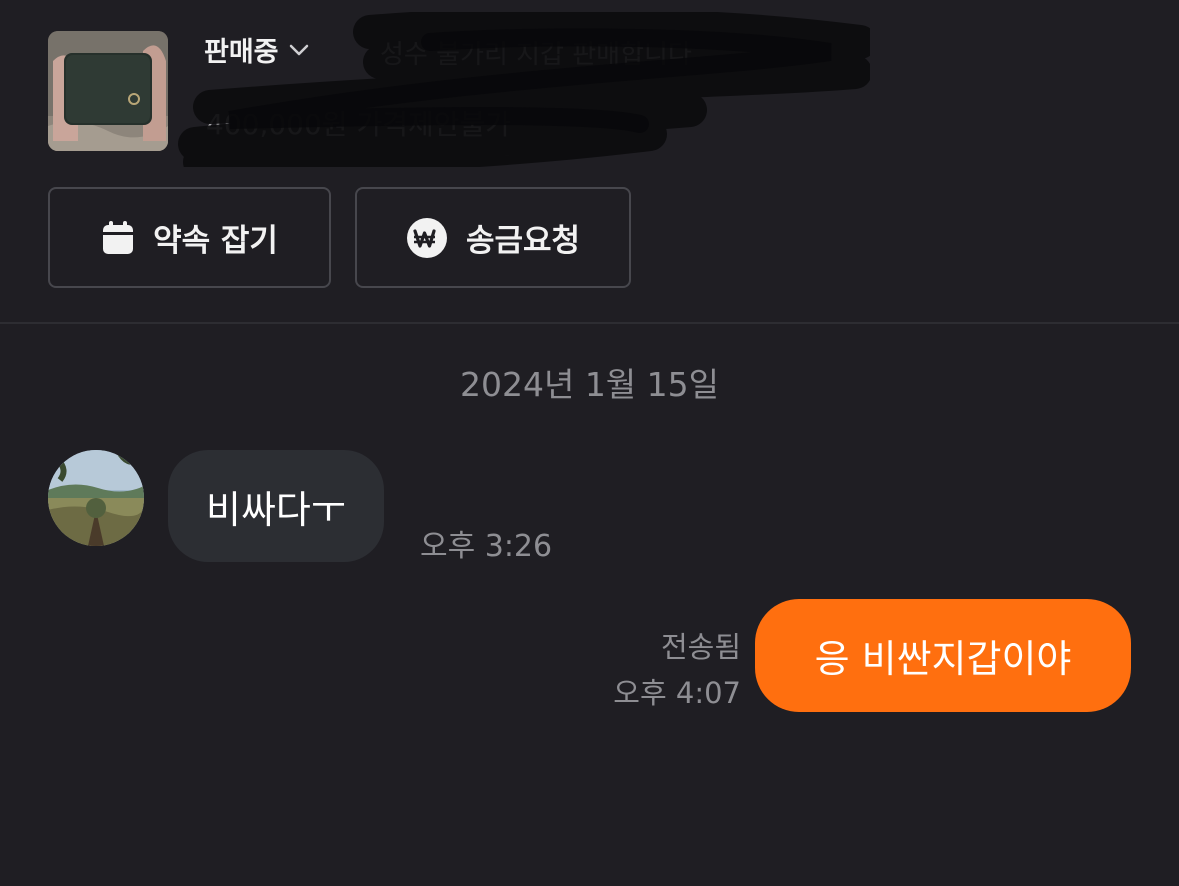 Image resolution: width=1179 pixels, height=886 pixels. What do you see at coordinates (299, 50) in the screenshot?
I see `chevron-down-icon` at bounding box center [299, 50].